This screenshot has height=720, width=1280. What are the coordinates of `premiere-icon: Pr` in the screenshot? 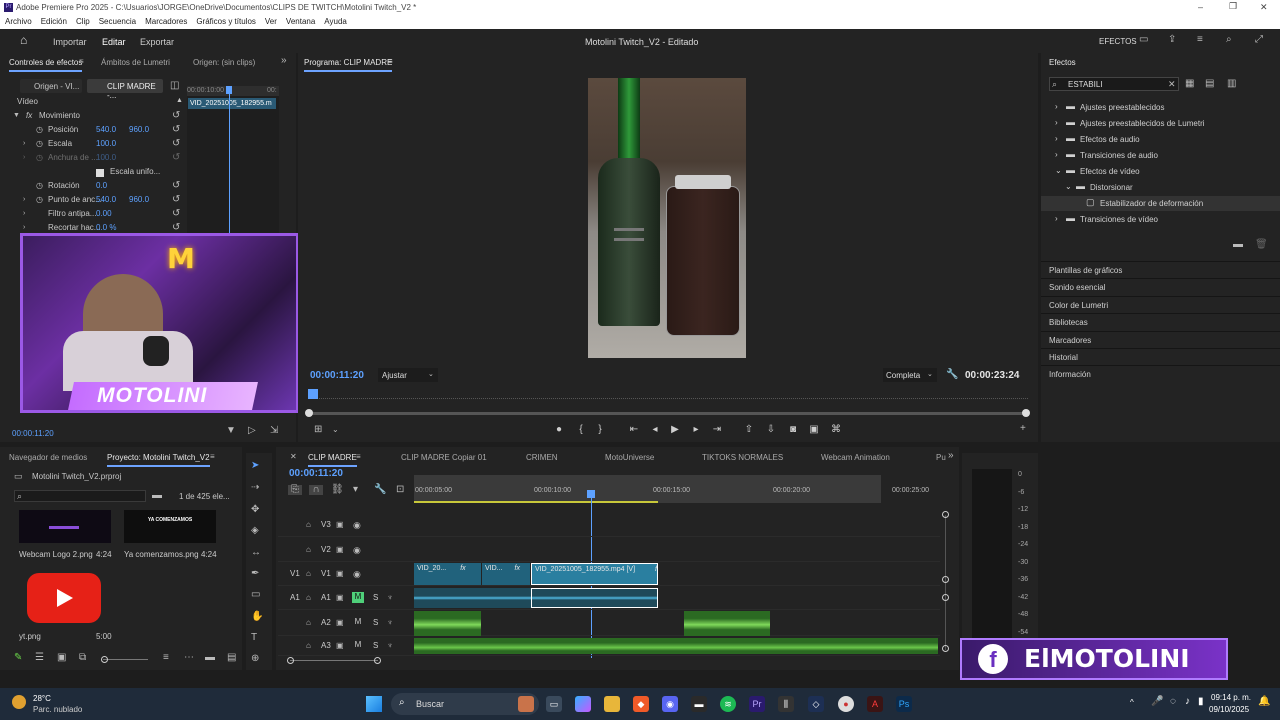 It's located at (757, 704).